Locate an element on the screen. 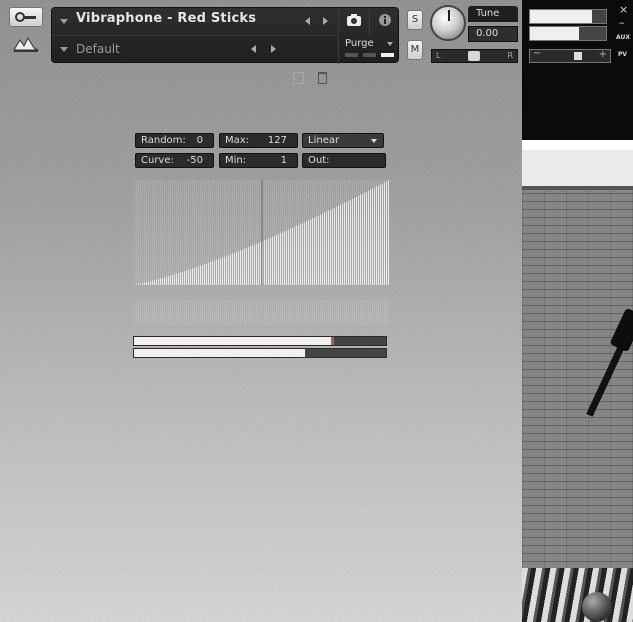 The width and height of the screenshot is (633, 622). instrument-row: Vibraphone - Red Sticks is located at coordinates (195, 22).